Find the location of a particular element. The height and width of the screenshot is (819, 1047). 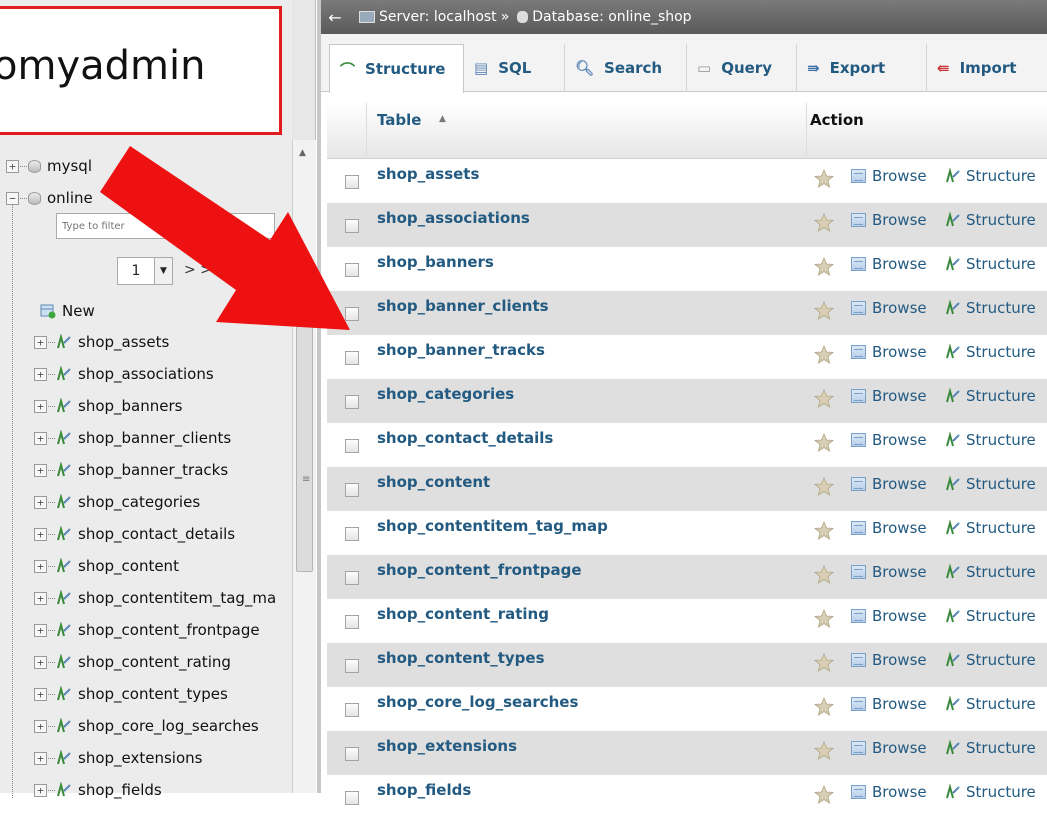

tab-search: 🔍︎ Search is located at coordinates (626, 68).